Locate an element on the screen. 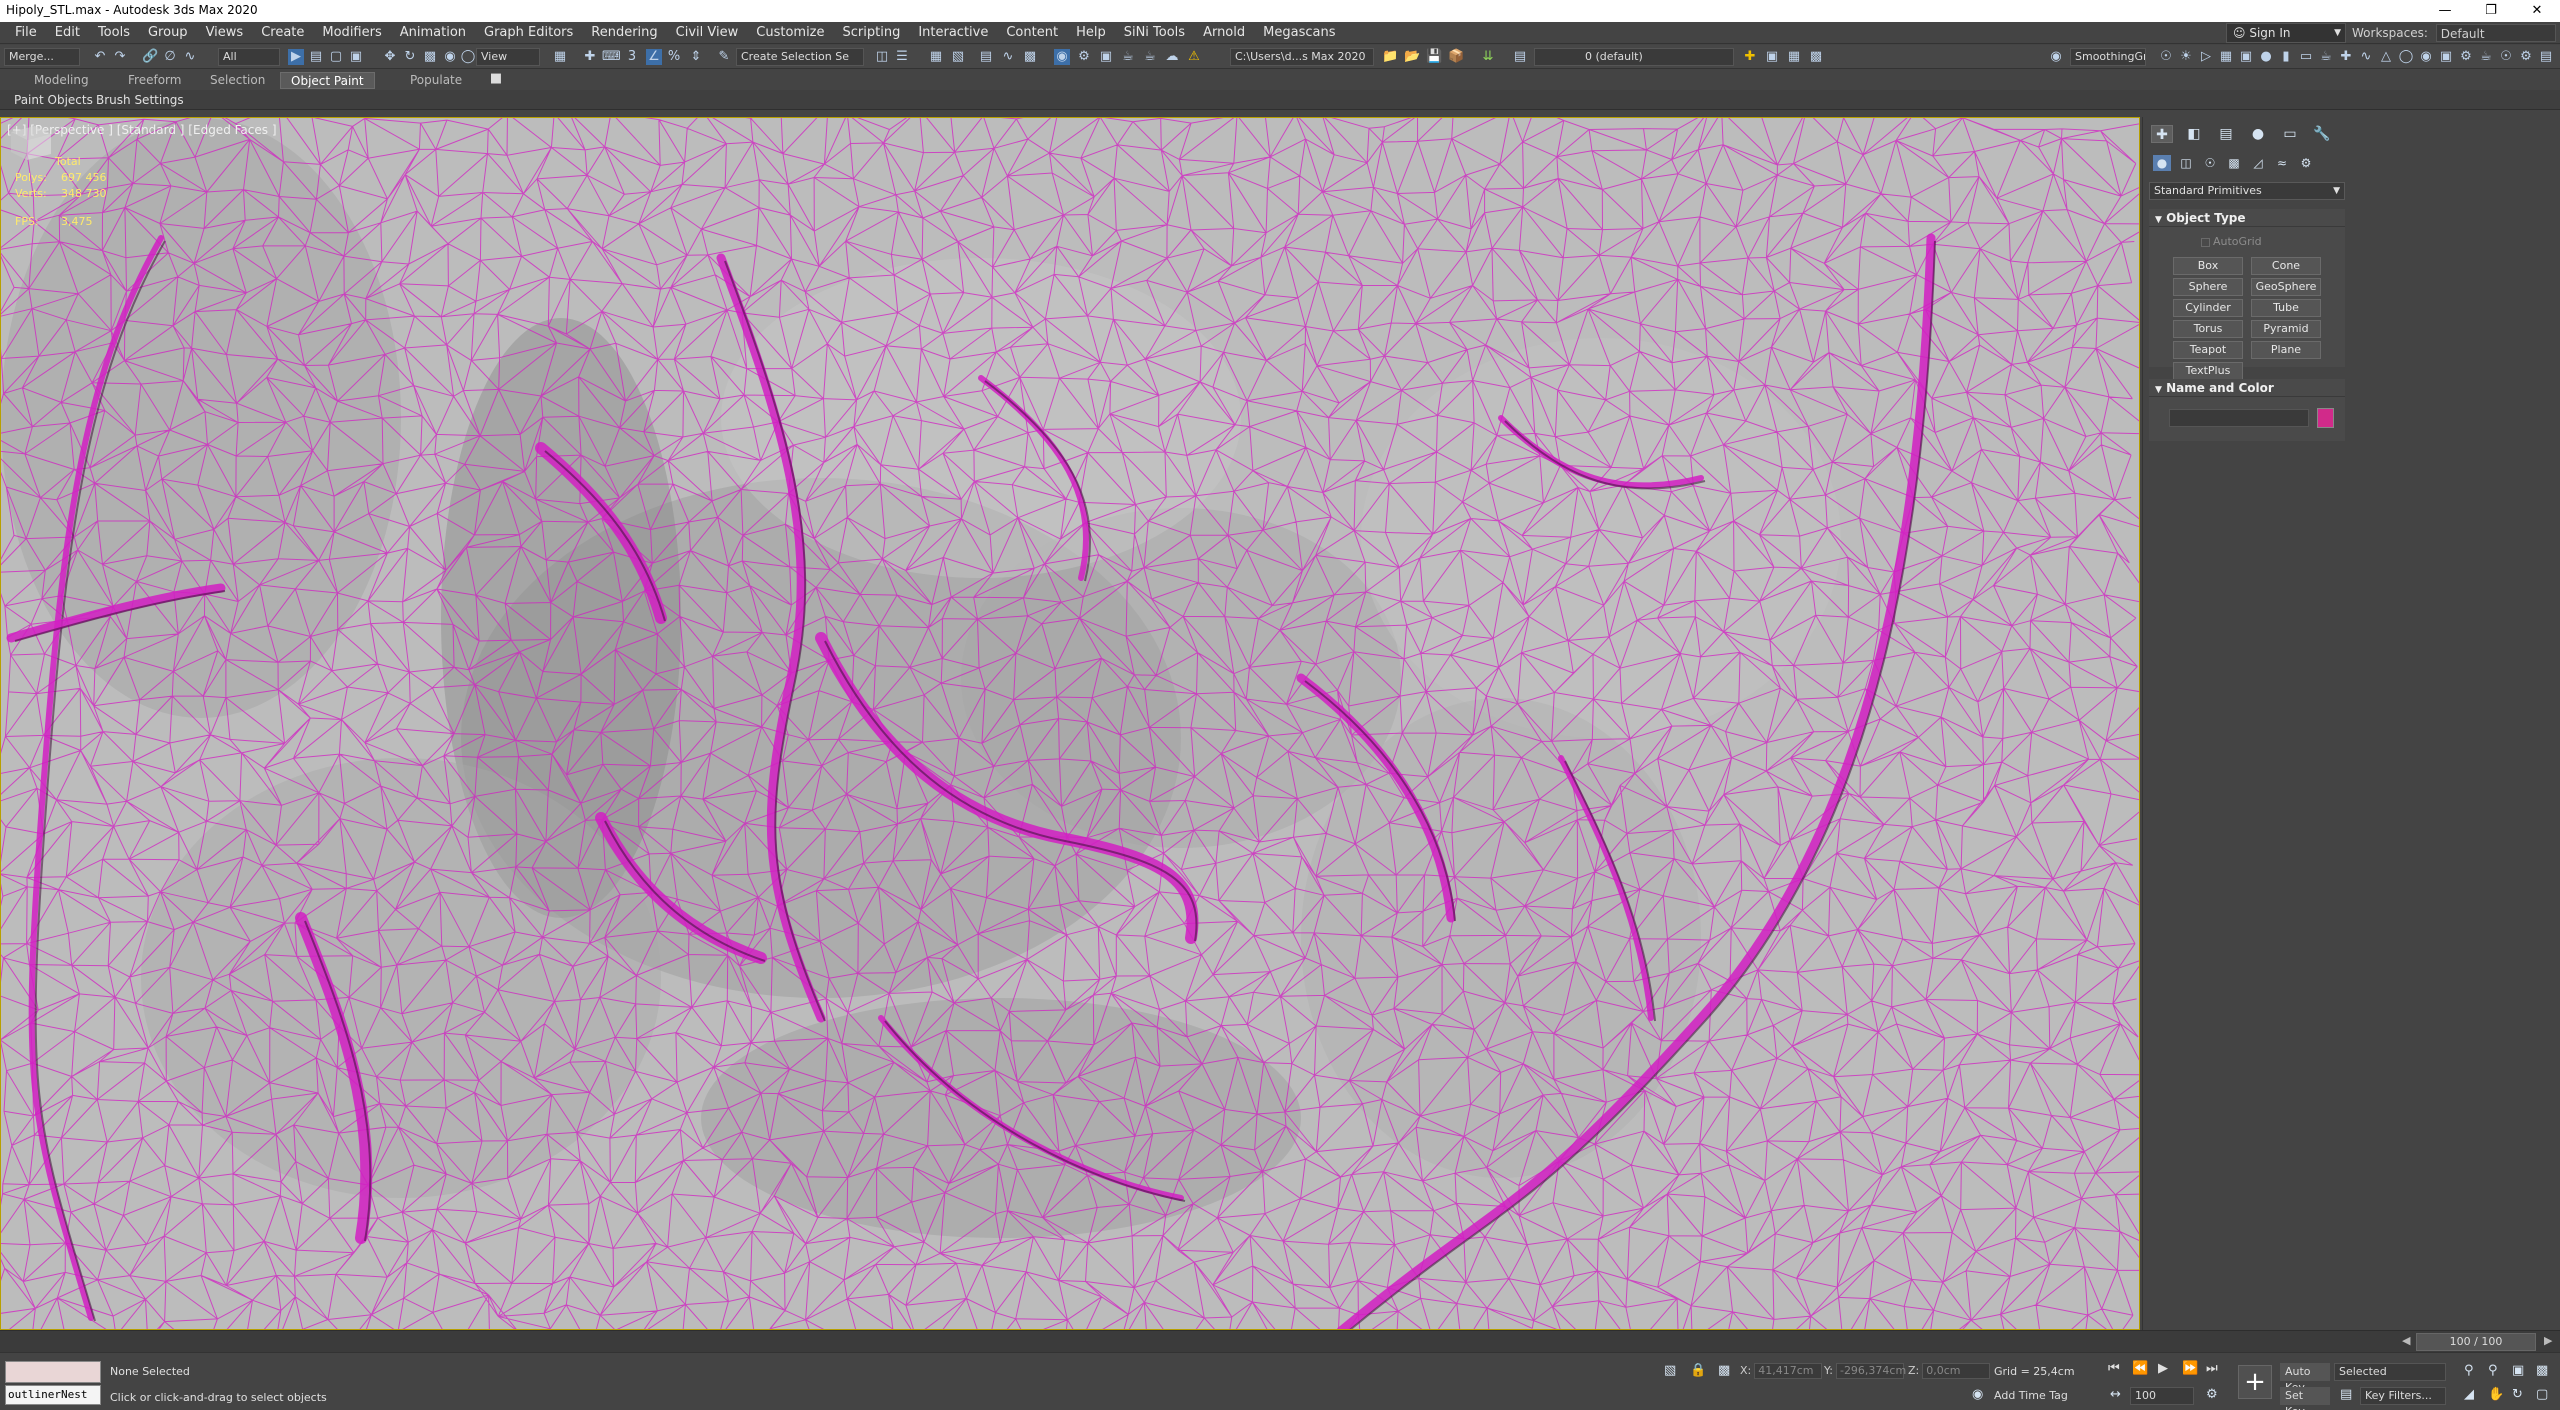  sign-in-dropdown: ☺ Sign In ▼ is located at coordinates (2286, 33).